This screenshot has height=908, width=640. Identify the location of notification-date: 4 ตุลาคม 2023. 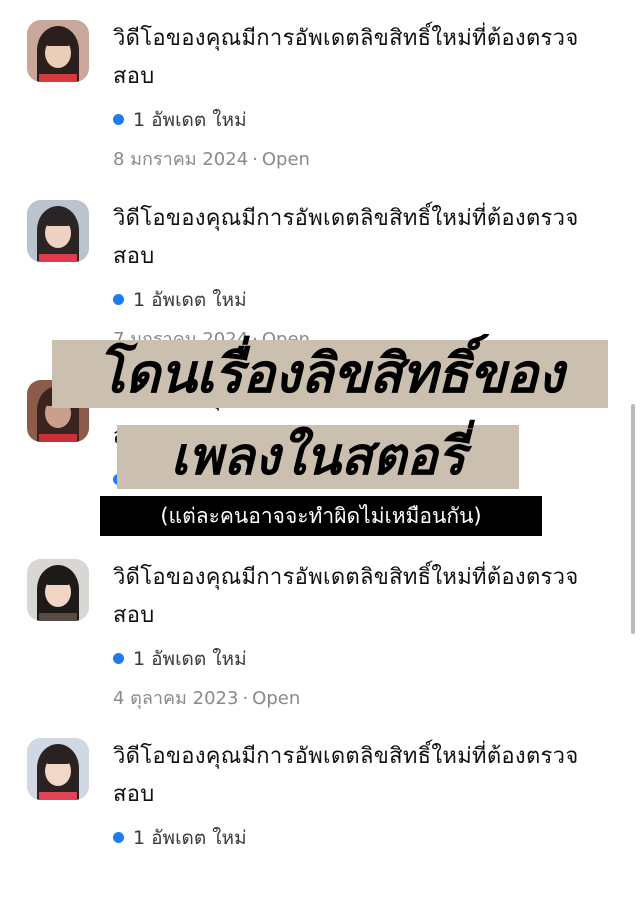
(176, 698).